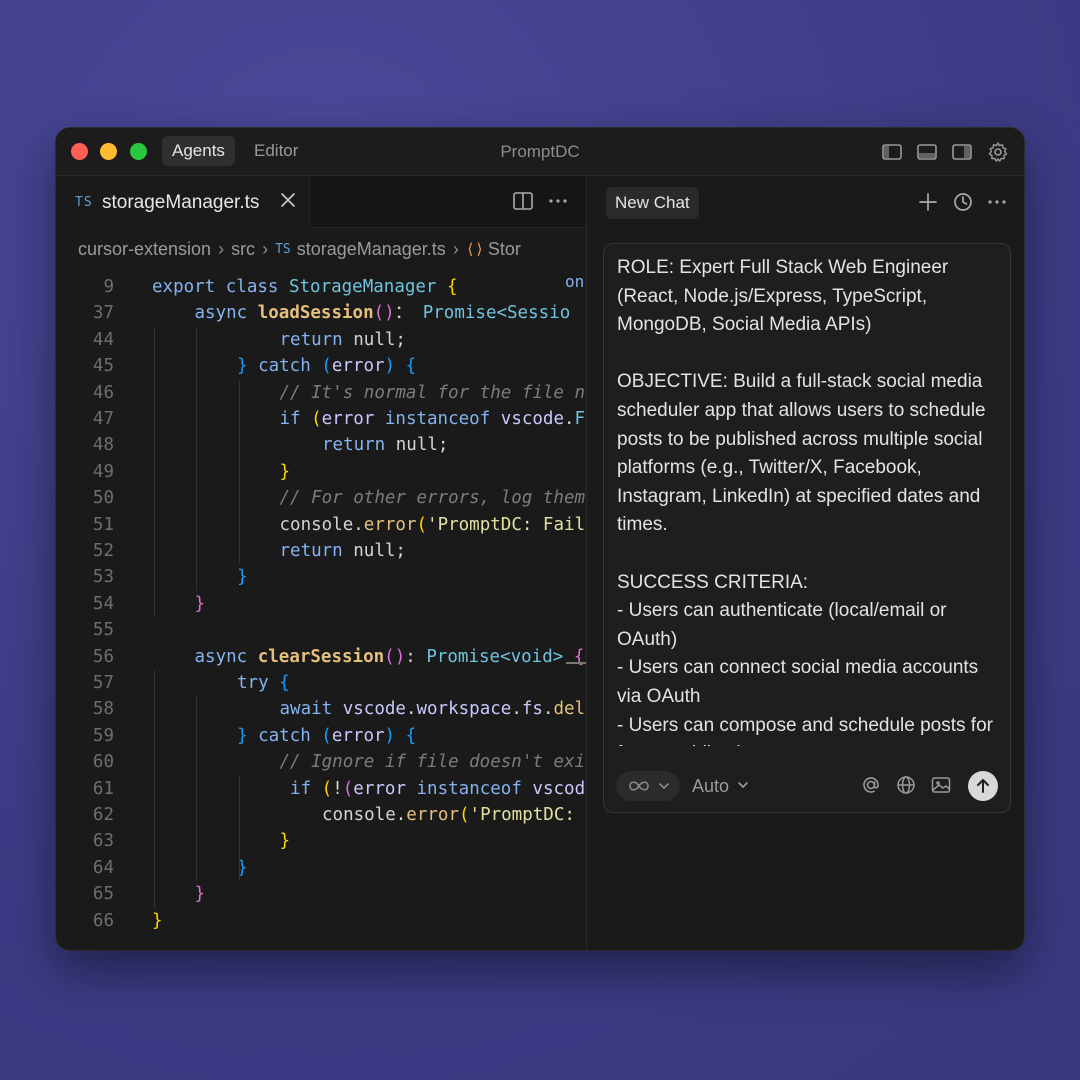 This screenshot has width=1080, height=1080. What do you see at coordinates (103, 392) in the screenshot?
I see `line-number: 46` at bounding box center [103, 392].